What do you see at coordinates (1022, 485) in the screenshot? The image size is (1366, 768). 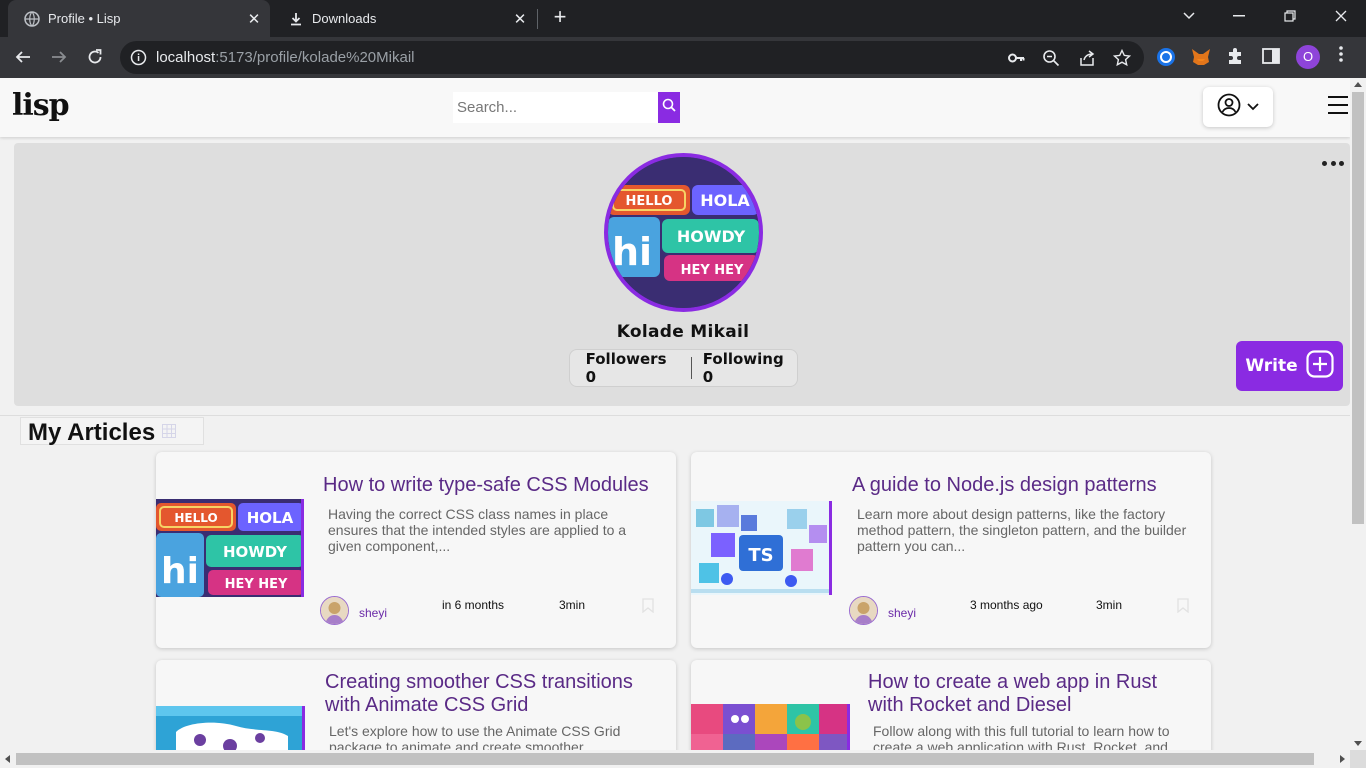 I see `article-title: A guide to Node.js design patterns` at bounding box center [1022, 485].